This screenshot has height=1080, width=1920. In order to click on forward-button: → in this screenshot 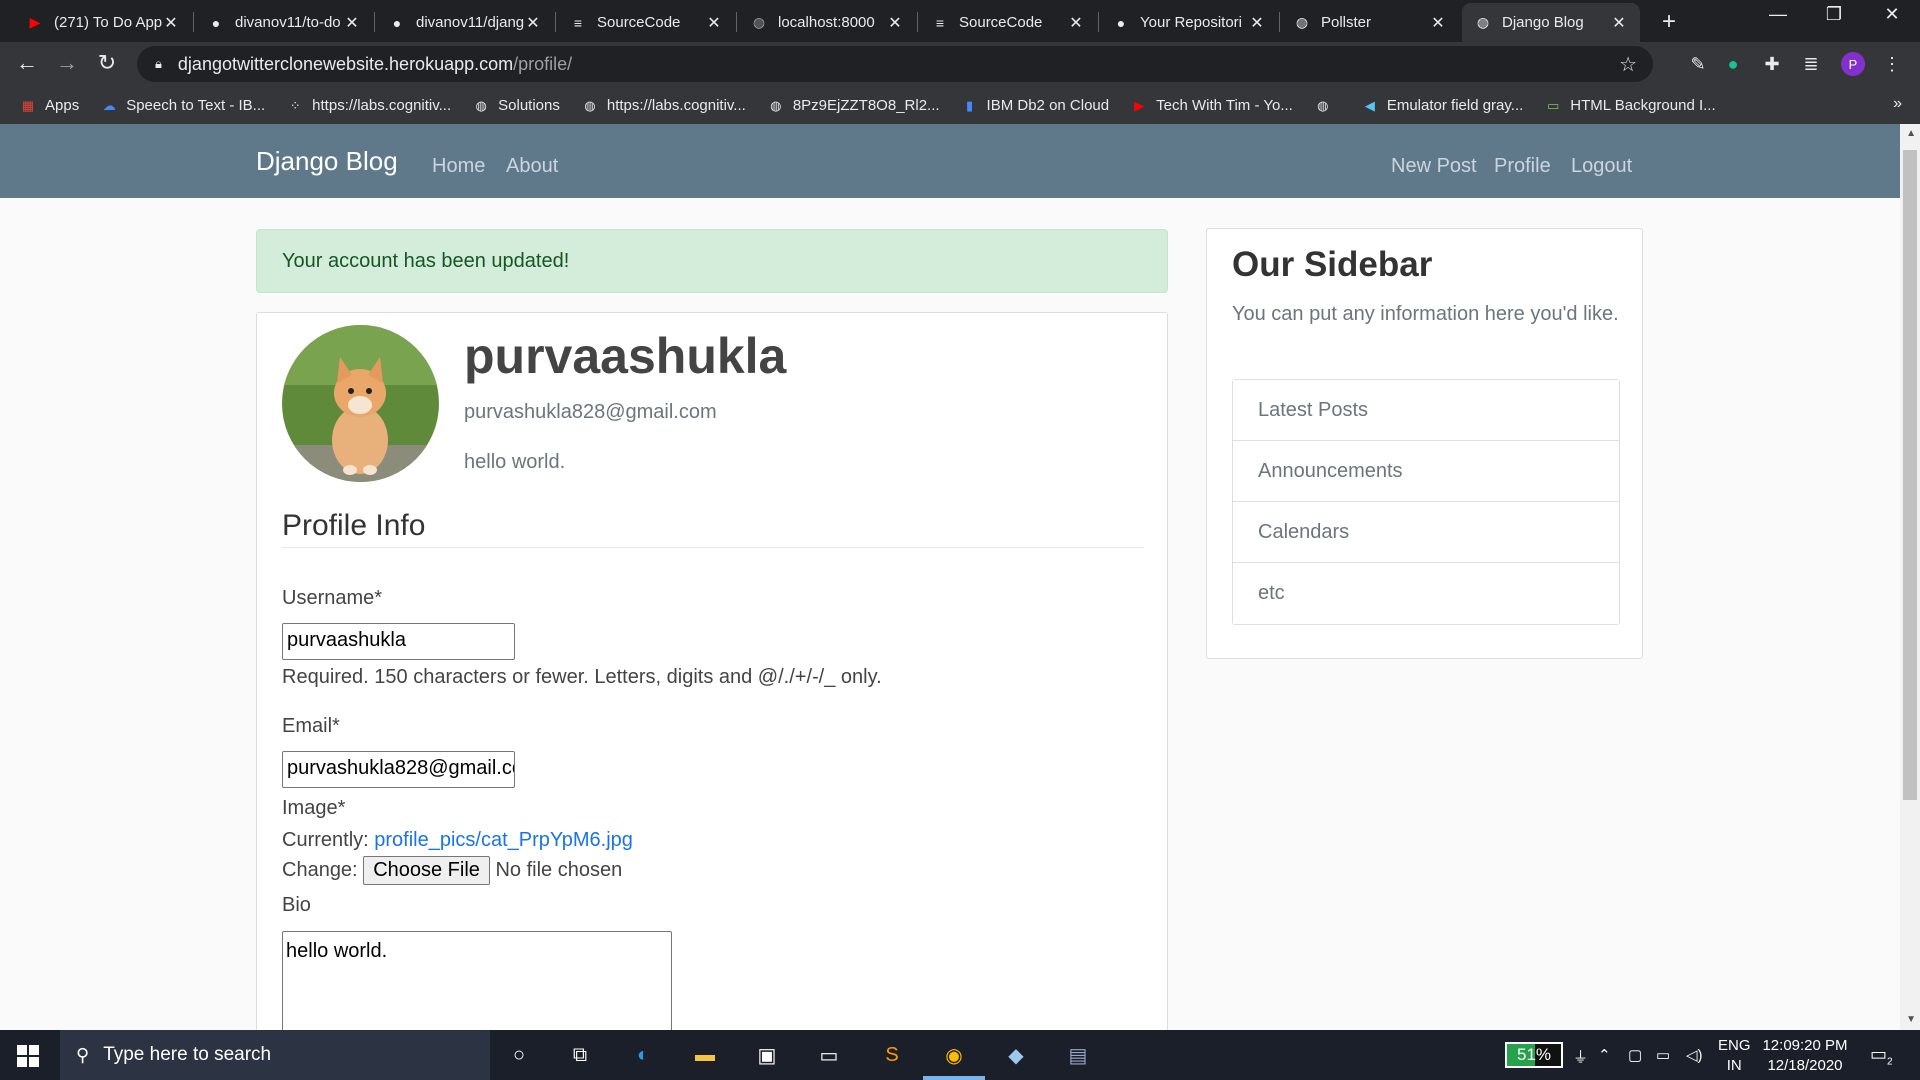, I will do `click(67, 63)`.